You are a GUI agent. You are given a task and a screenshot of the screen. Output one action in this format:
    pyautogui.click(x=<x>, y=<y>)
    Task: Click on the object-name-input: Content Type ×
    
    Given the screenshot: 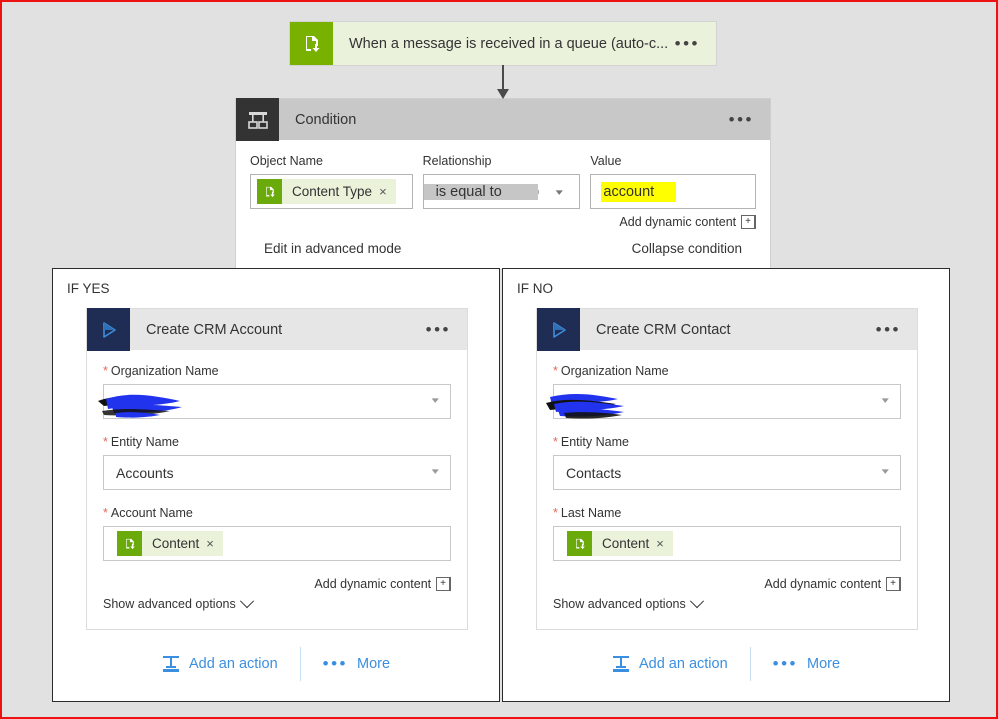 What is the action you would take?
    pyautogui.click(x=331, y=191)
    